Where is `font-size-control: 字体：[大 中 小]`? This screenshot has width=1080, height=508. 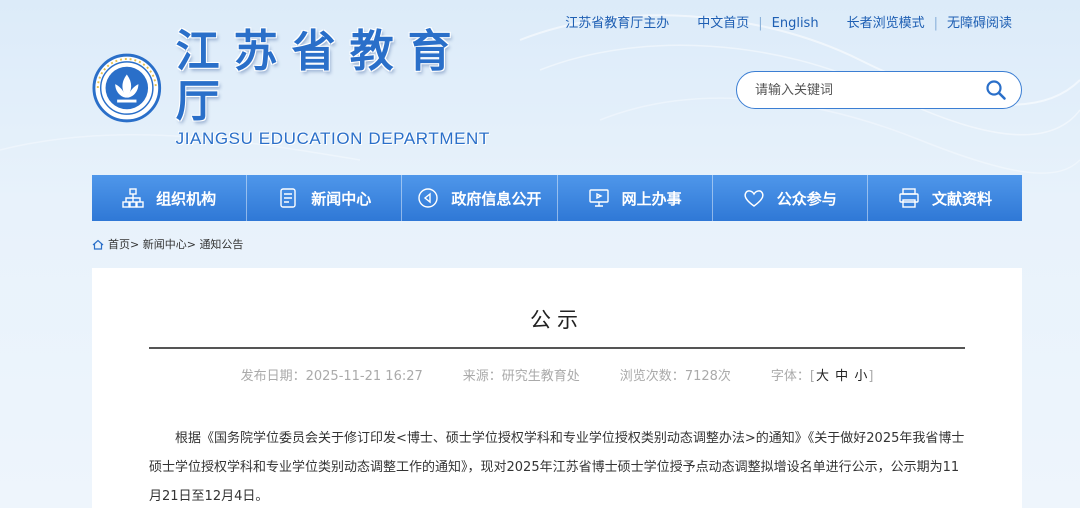 font-size-control: 字体：[大 中 小] is located at coordinates (822, 376).